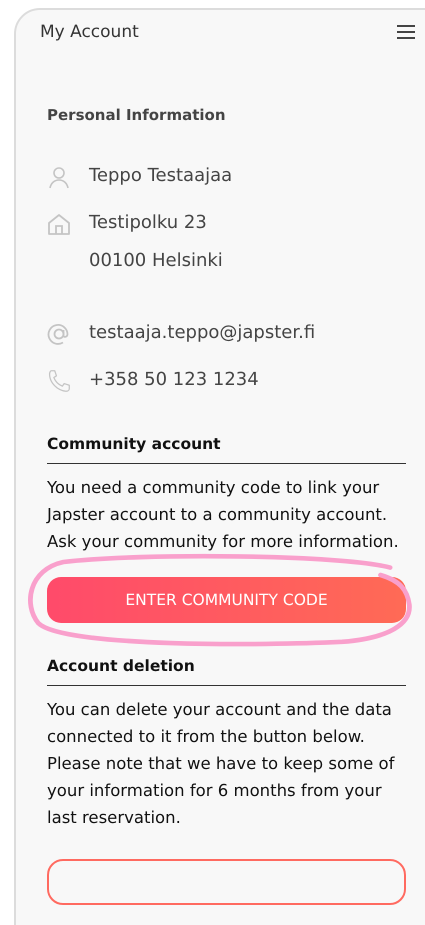  What do you see at coordinates (156, 261) in the screenshot?
I see `info-text: 00100 Helsinki` at bounding box center [156, 261].